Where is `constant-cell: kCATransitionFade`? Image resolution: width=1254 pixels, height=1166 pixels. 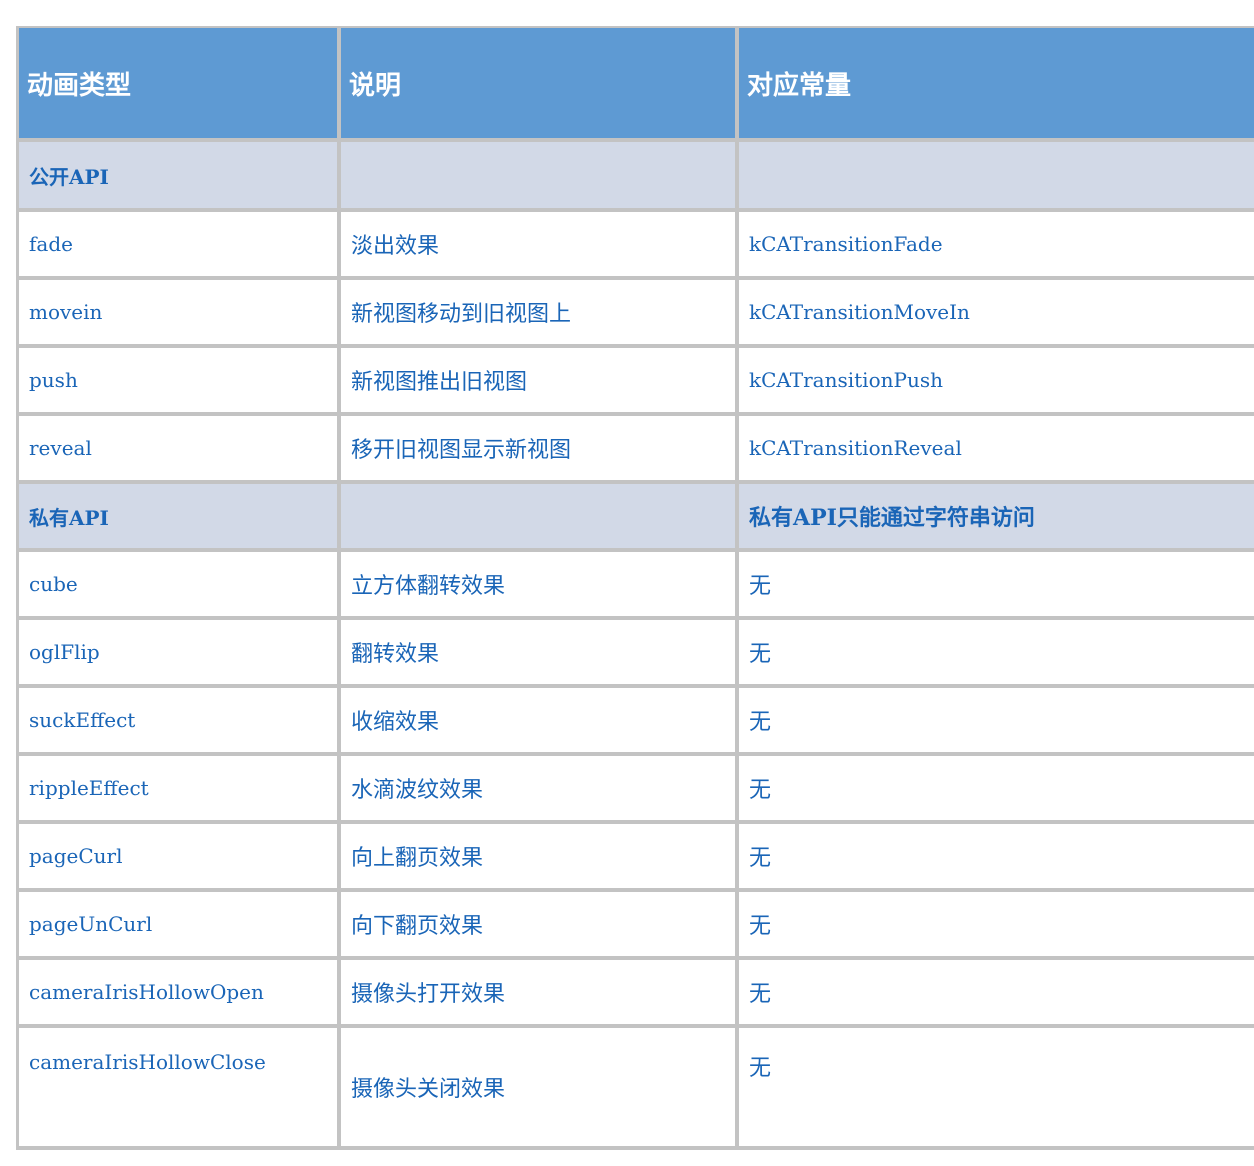 constant-cell: kCATransitionFade is located at coordinates (996, 246).